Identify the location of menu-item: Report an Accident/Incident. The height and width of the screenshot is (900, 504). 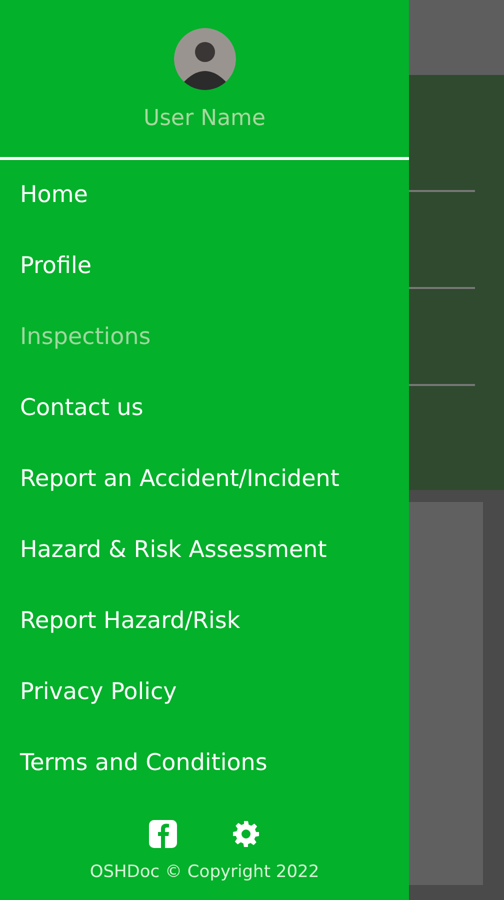
(204, 496).